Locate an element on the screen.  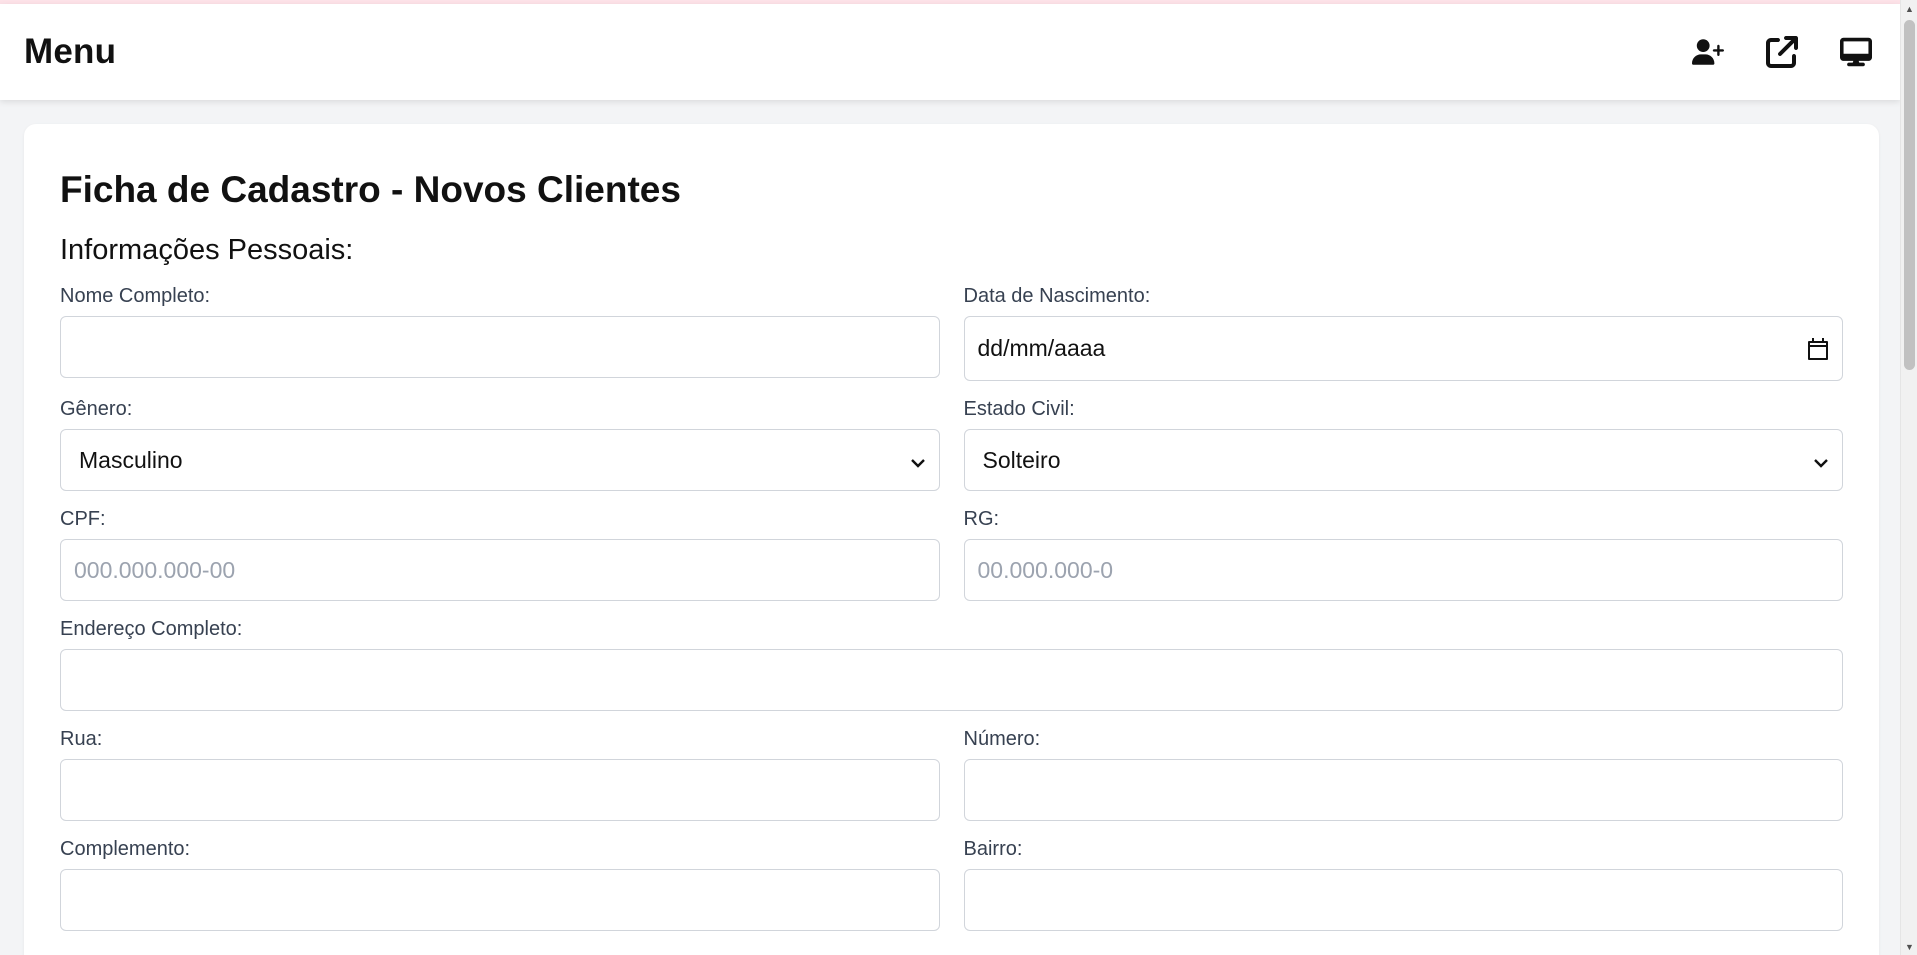
nome-completo-label: Nome Completo: is located at coordinates (135, 296).